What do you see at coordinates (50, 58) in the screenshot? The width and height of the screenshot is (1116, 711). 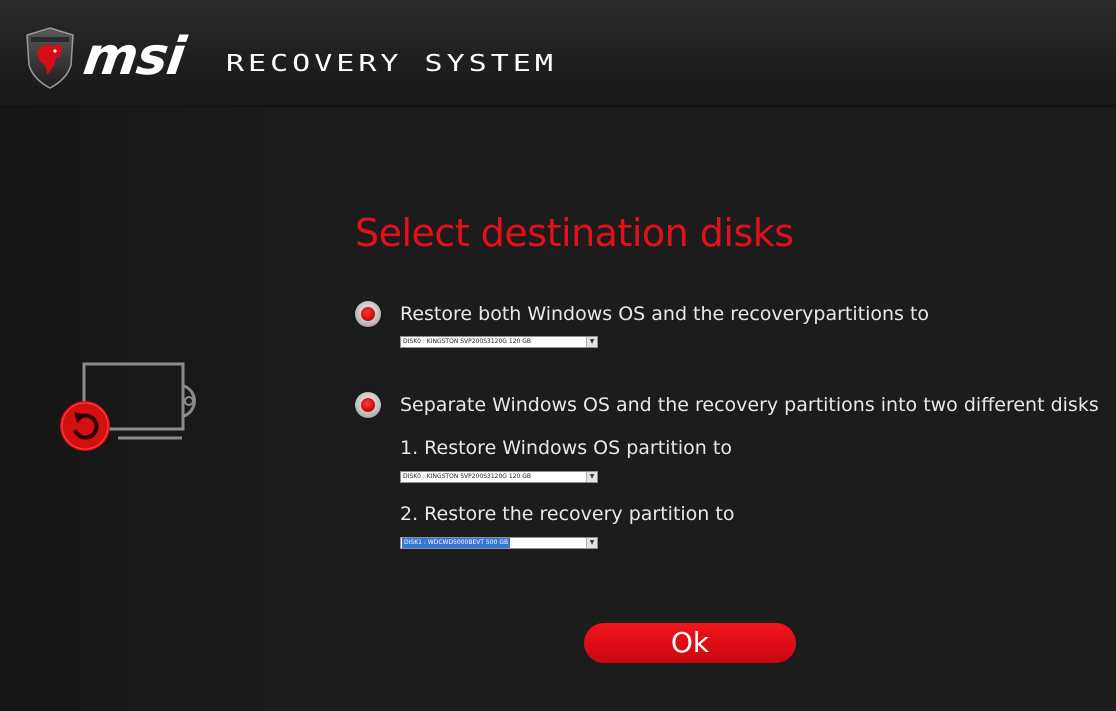 I see `msi-dragon-shield-icon` at bounding box center [50, 58].